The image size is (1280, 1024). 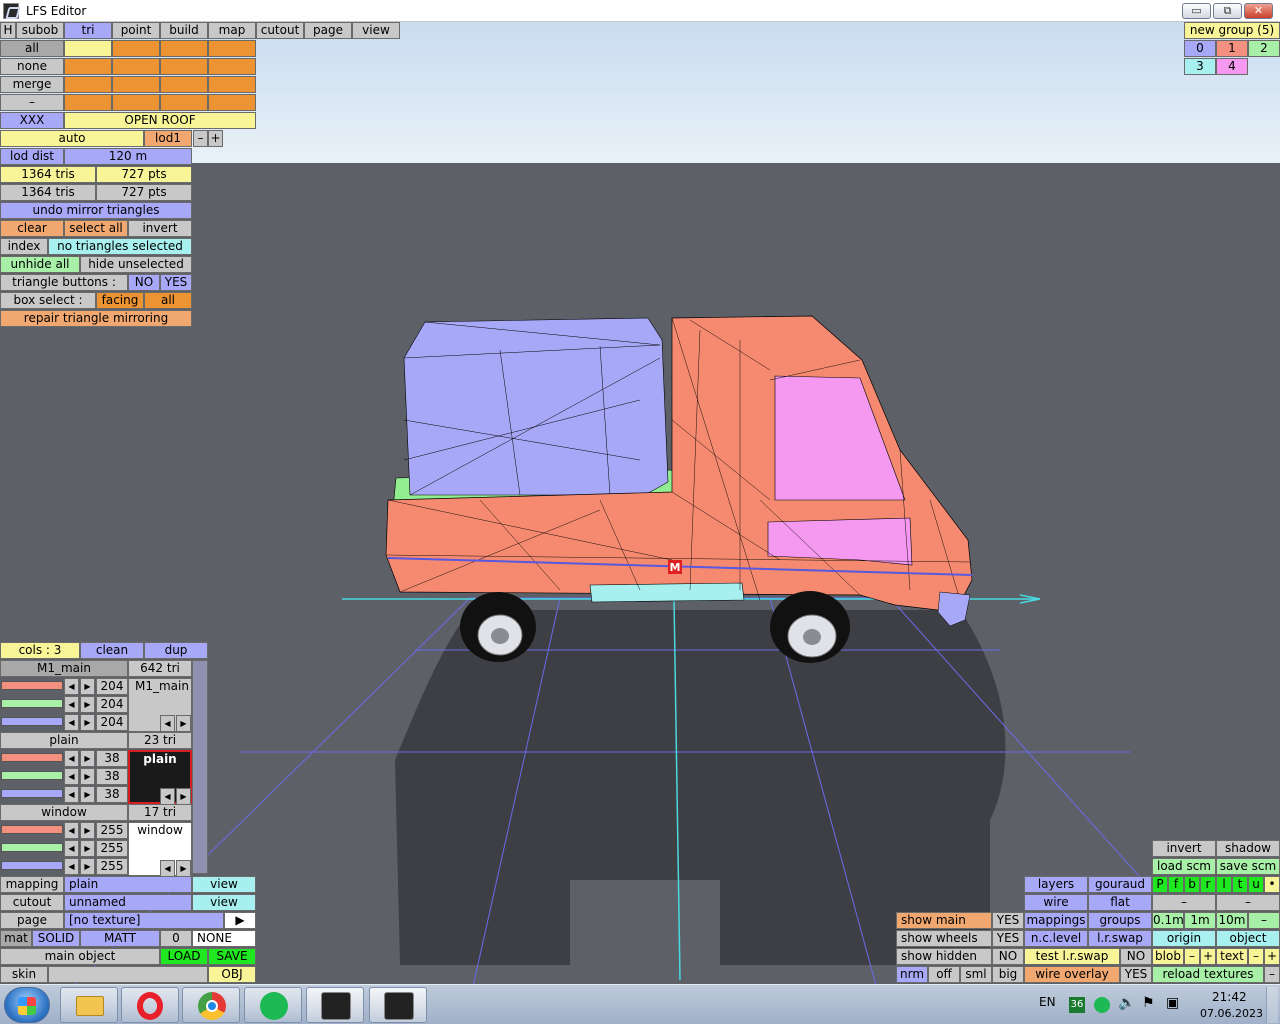 What do you see at coordinates (1077, 1005) in the screenshot?
I see `tray-badge-icon: 36` at bounding box center [1077, 1005].